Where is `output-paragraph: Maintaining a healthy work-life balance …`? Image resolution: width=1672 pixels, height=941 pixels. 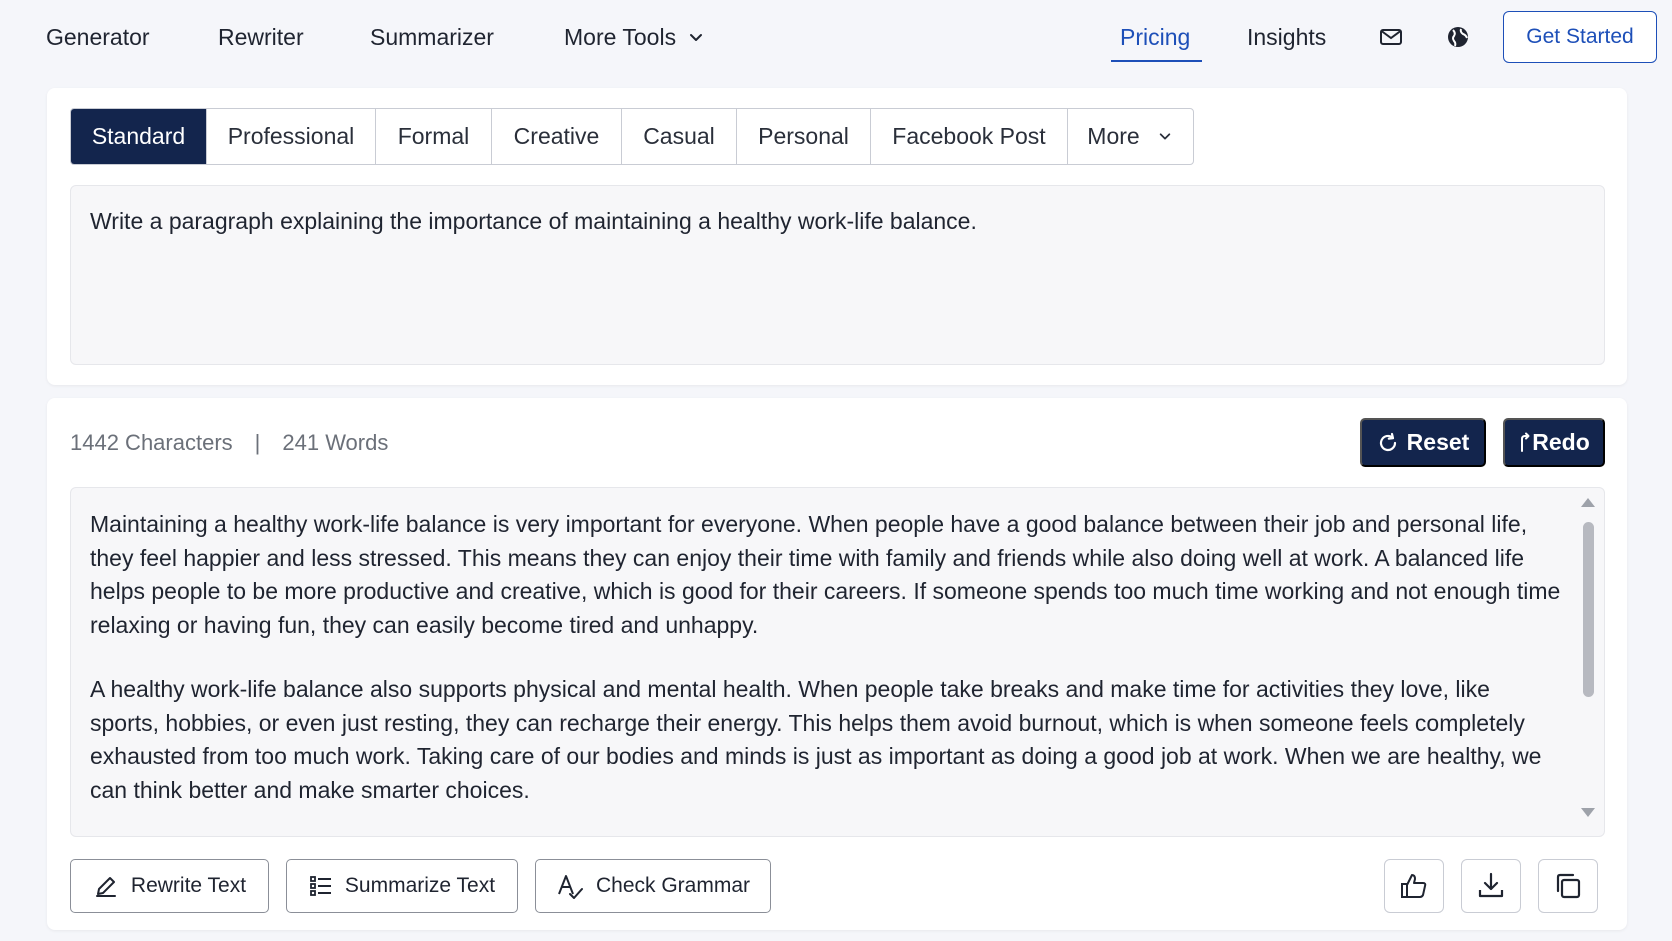 output-paragraph: Maintaining a healthy work-life balance … is located at coordinates (825, 574).